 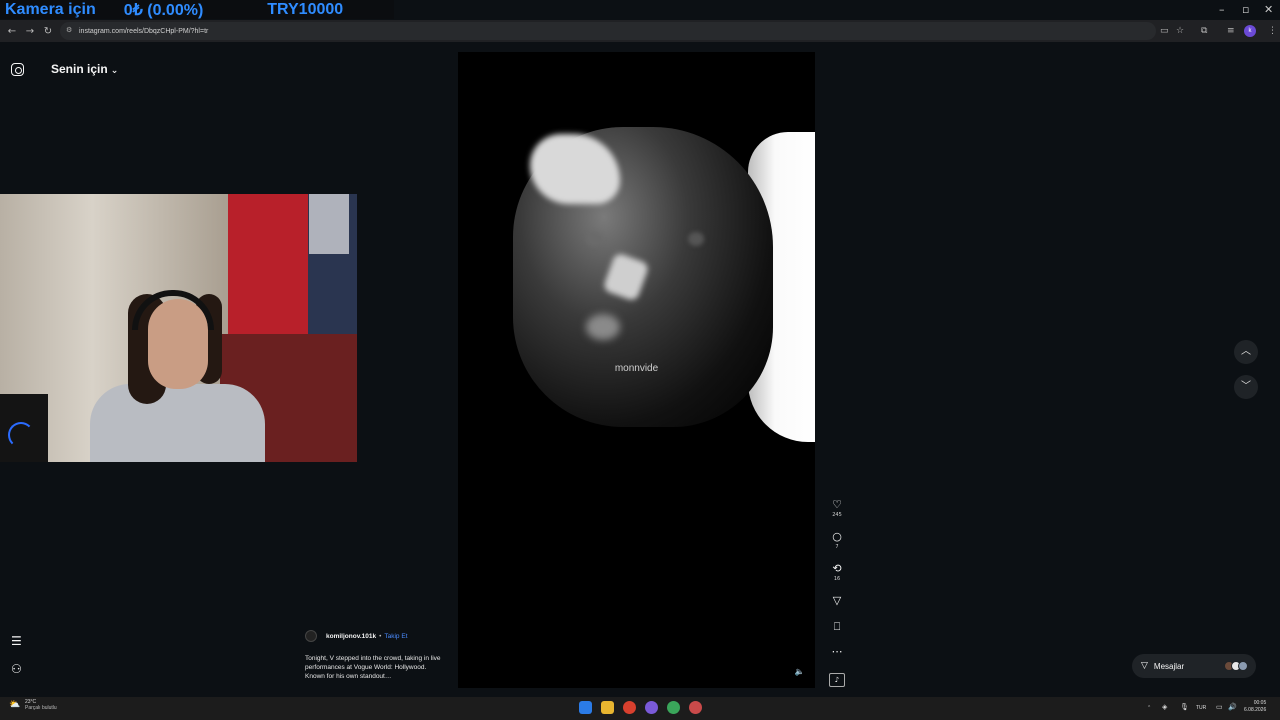 I want to click on bookmark-star-icon: ☆, so click(x=1180, y=31).